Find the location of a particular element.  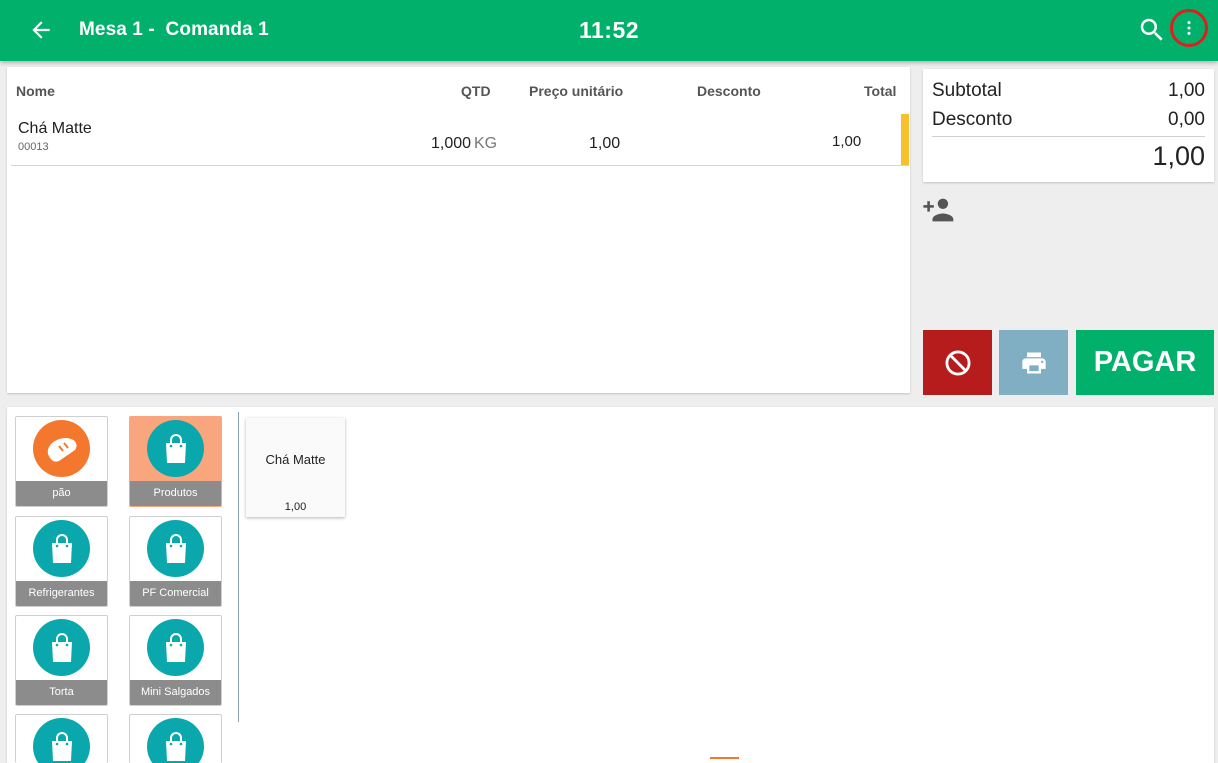

search-button is located at coordinates (1152, 30).